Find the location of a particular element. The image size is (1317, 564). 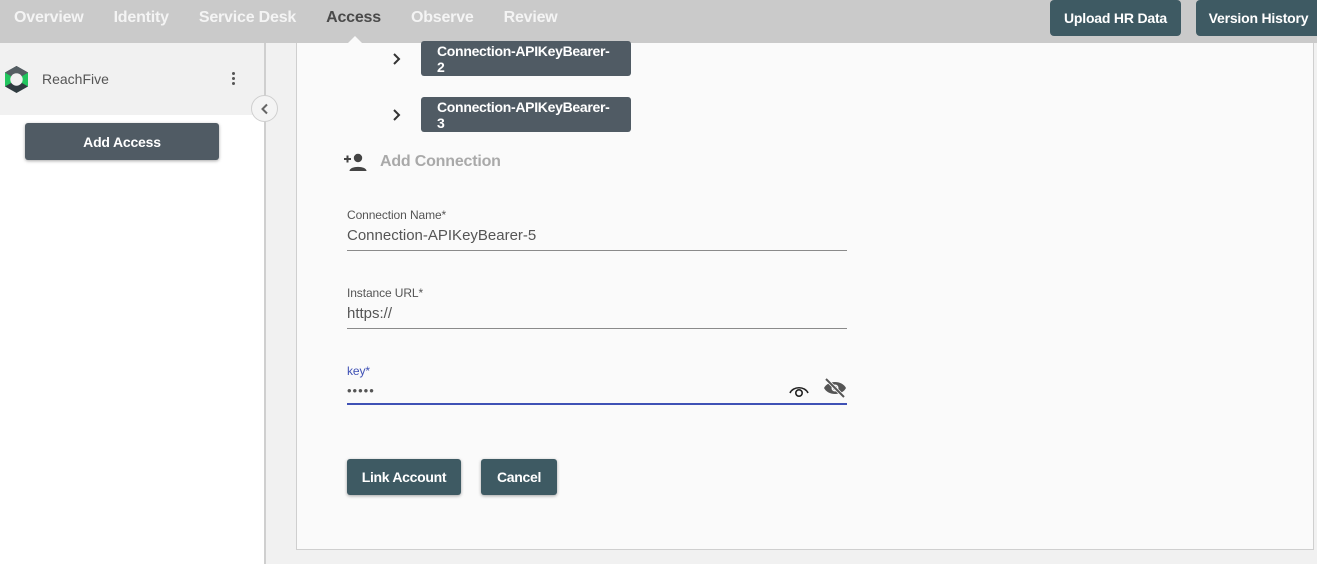

person-add-icon is located at coordinates (355, 162).